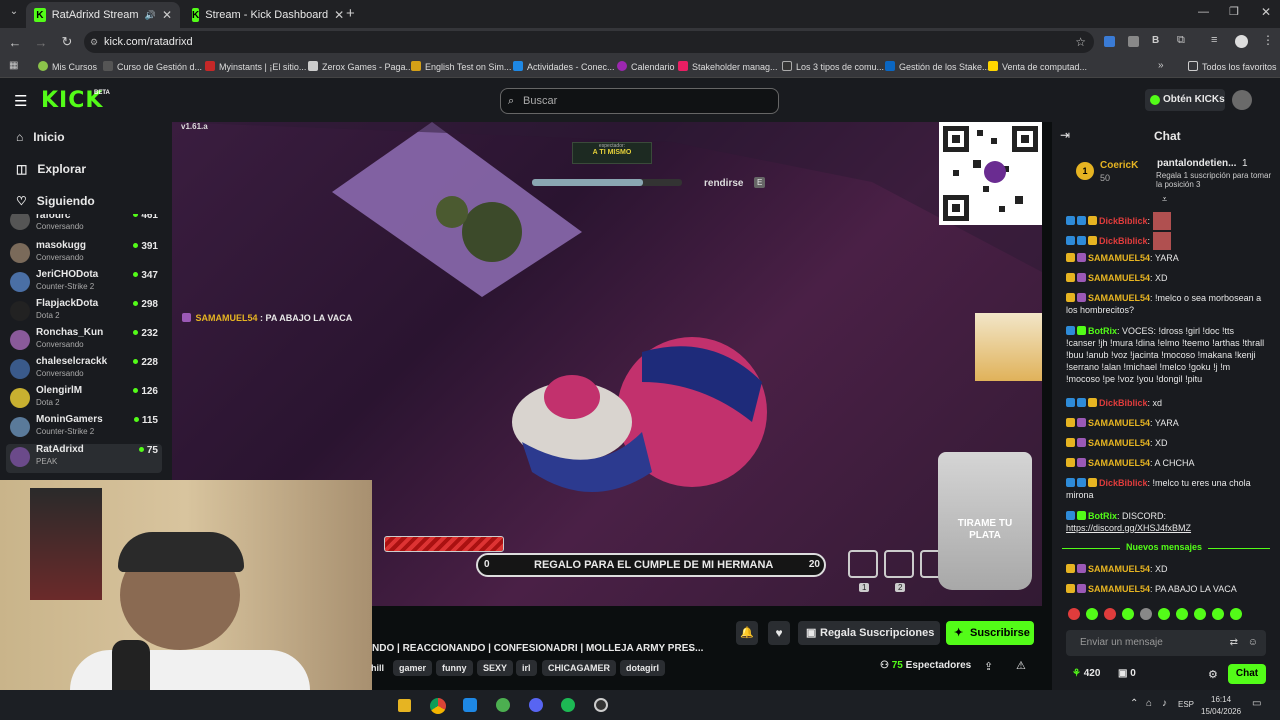 The width and height of the screenshot is (1280, 720). Describe the element at coordinates (1214, 40) in the screenshot. I see `reading-list-icon: ≡` at that location.